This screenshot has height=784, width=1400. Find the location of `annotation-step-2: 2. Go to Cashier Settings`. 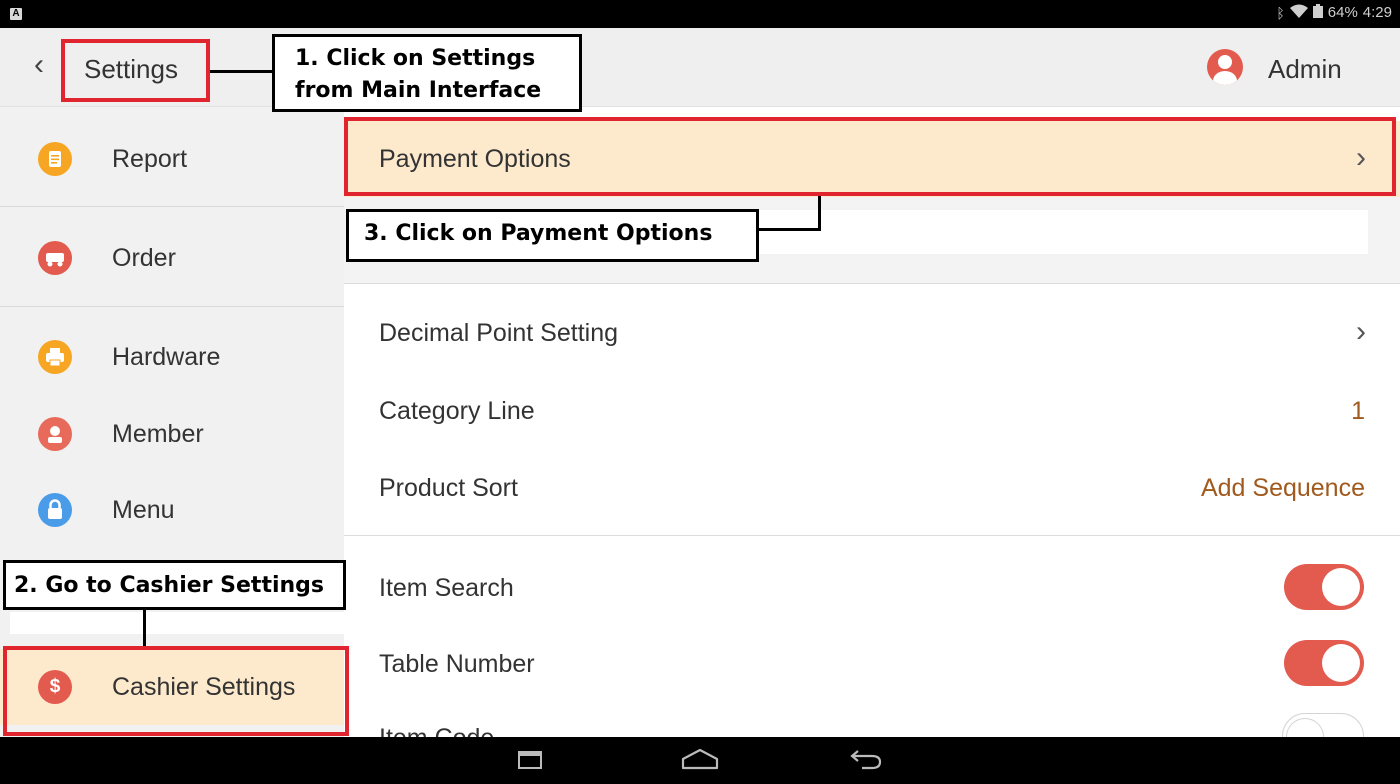

annotation-step-2: 2. Go to Cashier Settings is located at coordinates (174, 585).